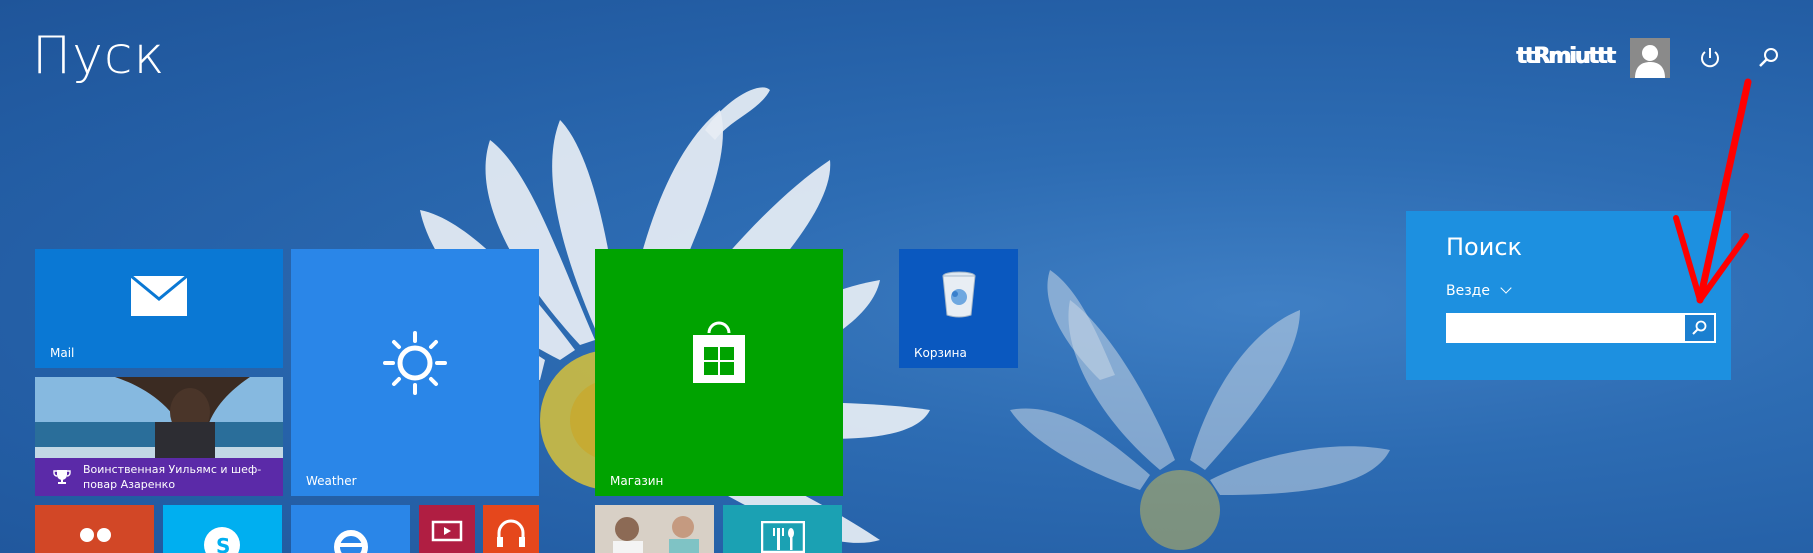  I want to click on user-avatar-icon, so click(1650, 58).